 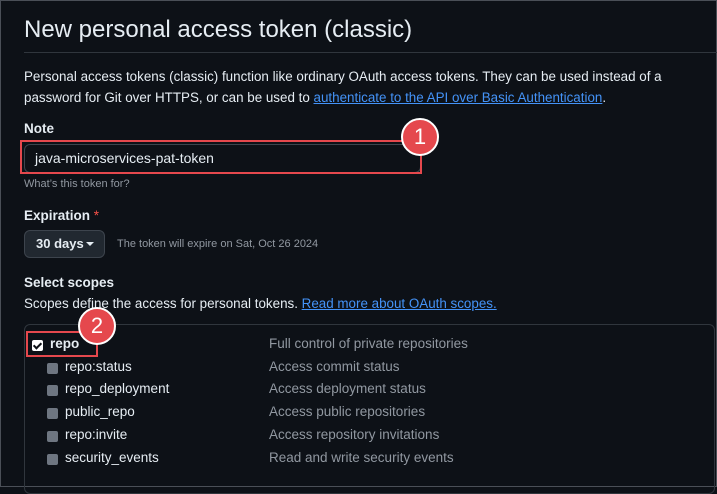 I want to click on scope-desc-repo: Full control of private repositories, so click(x=368, y=343).